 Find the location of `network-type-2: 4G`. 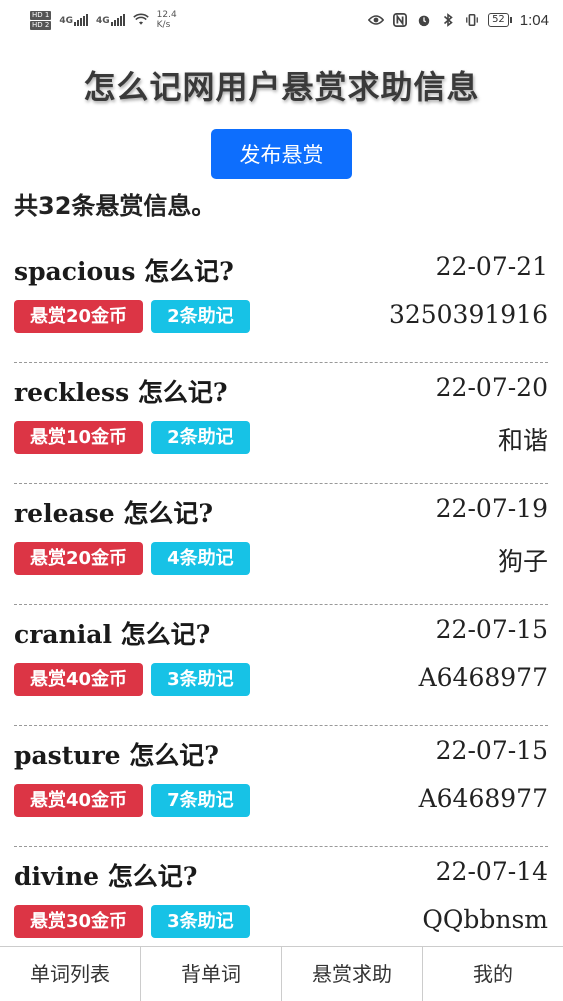

network-type-2: 4G is located at coordinates (103, 21).